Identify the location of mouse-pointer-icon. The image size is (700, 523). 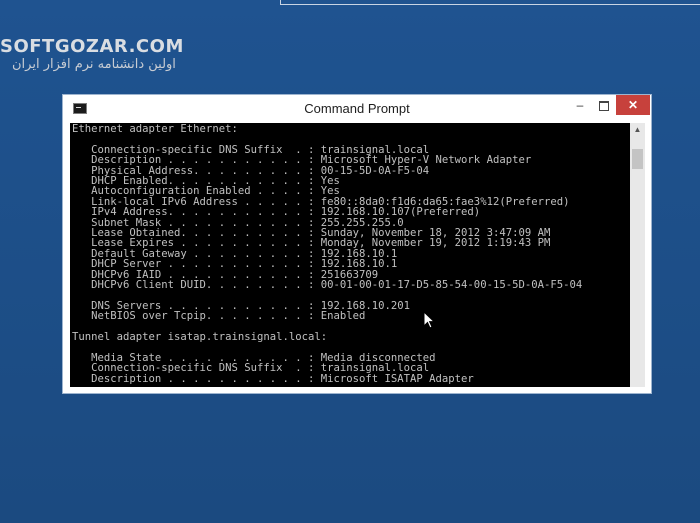
(429, 319).